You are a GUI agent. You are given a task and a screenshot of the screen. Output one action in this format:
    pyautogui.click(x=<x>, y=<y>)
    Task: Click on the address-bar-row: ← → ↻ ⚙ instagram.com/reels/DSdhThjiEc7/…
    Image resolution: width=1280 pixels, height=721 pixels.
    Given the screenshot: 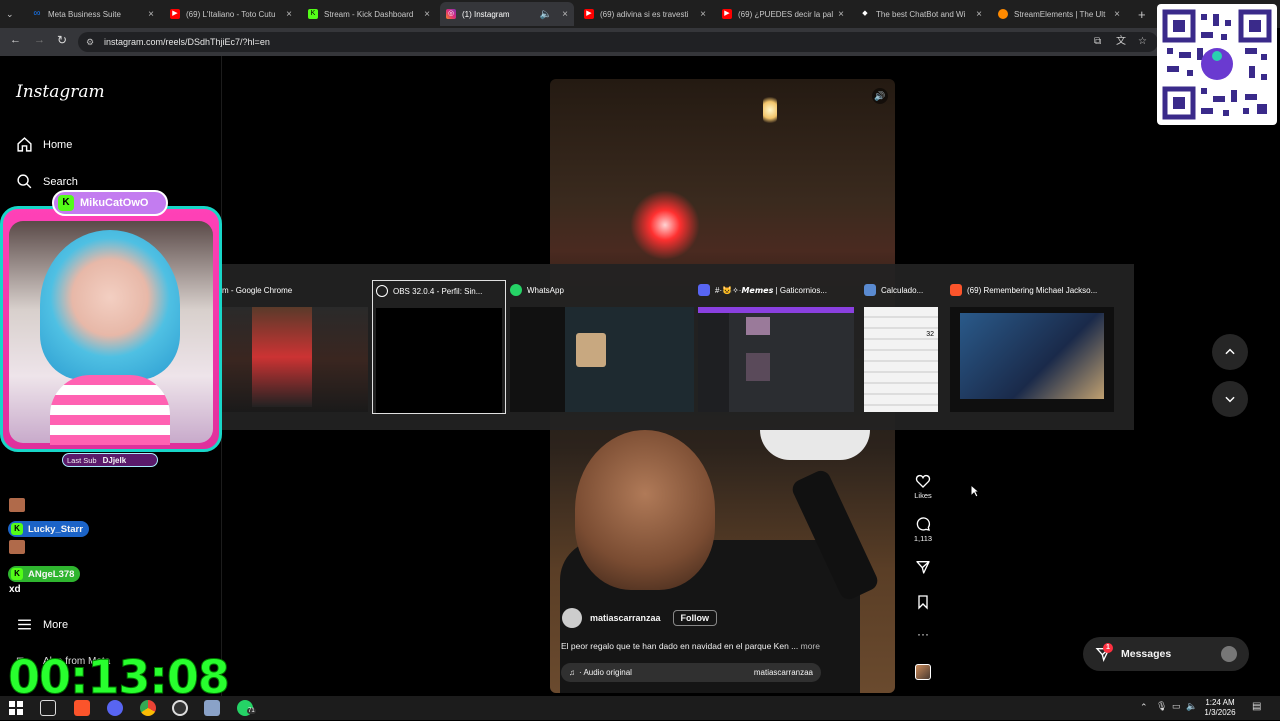 What is the action you would take?
    pyautogui.click(x=580, y=42)
    